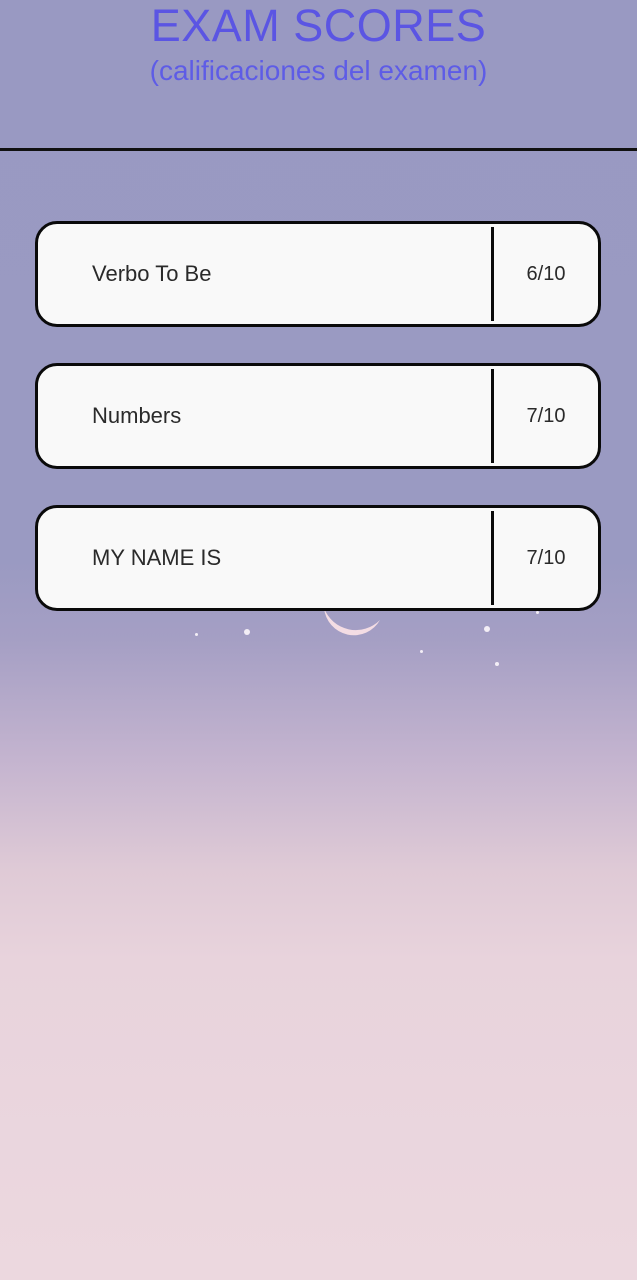  I want to click on exam-score: 6/10, so click(546, 274).